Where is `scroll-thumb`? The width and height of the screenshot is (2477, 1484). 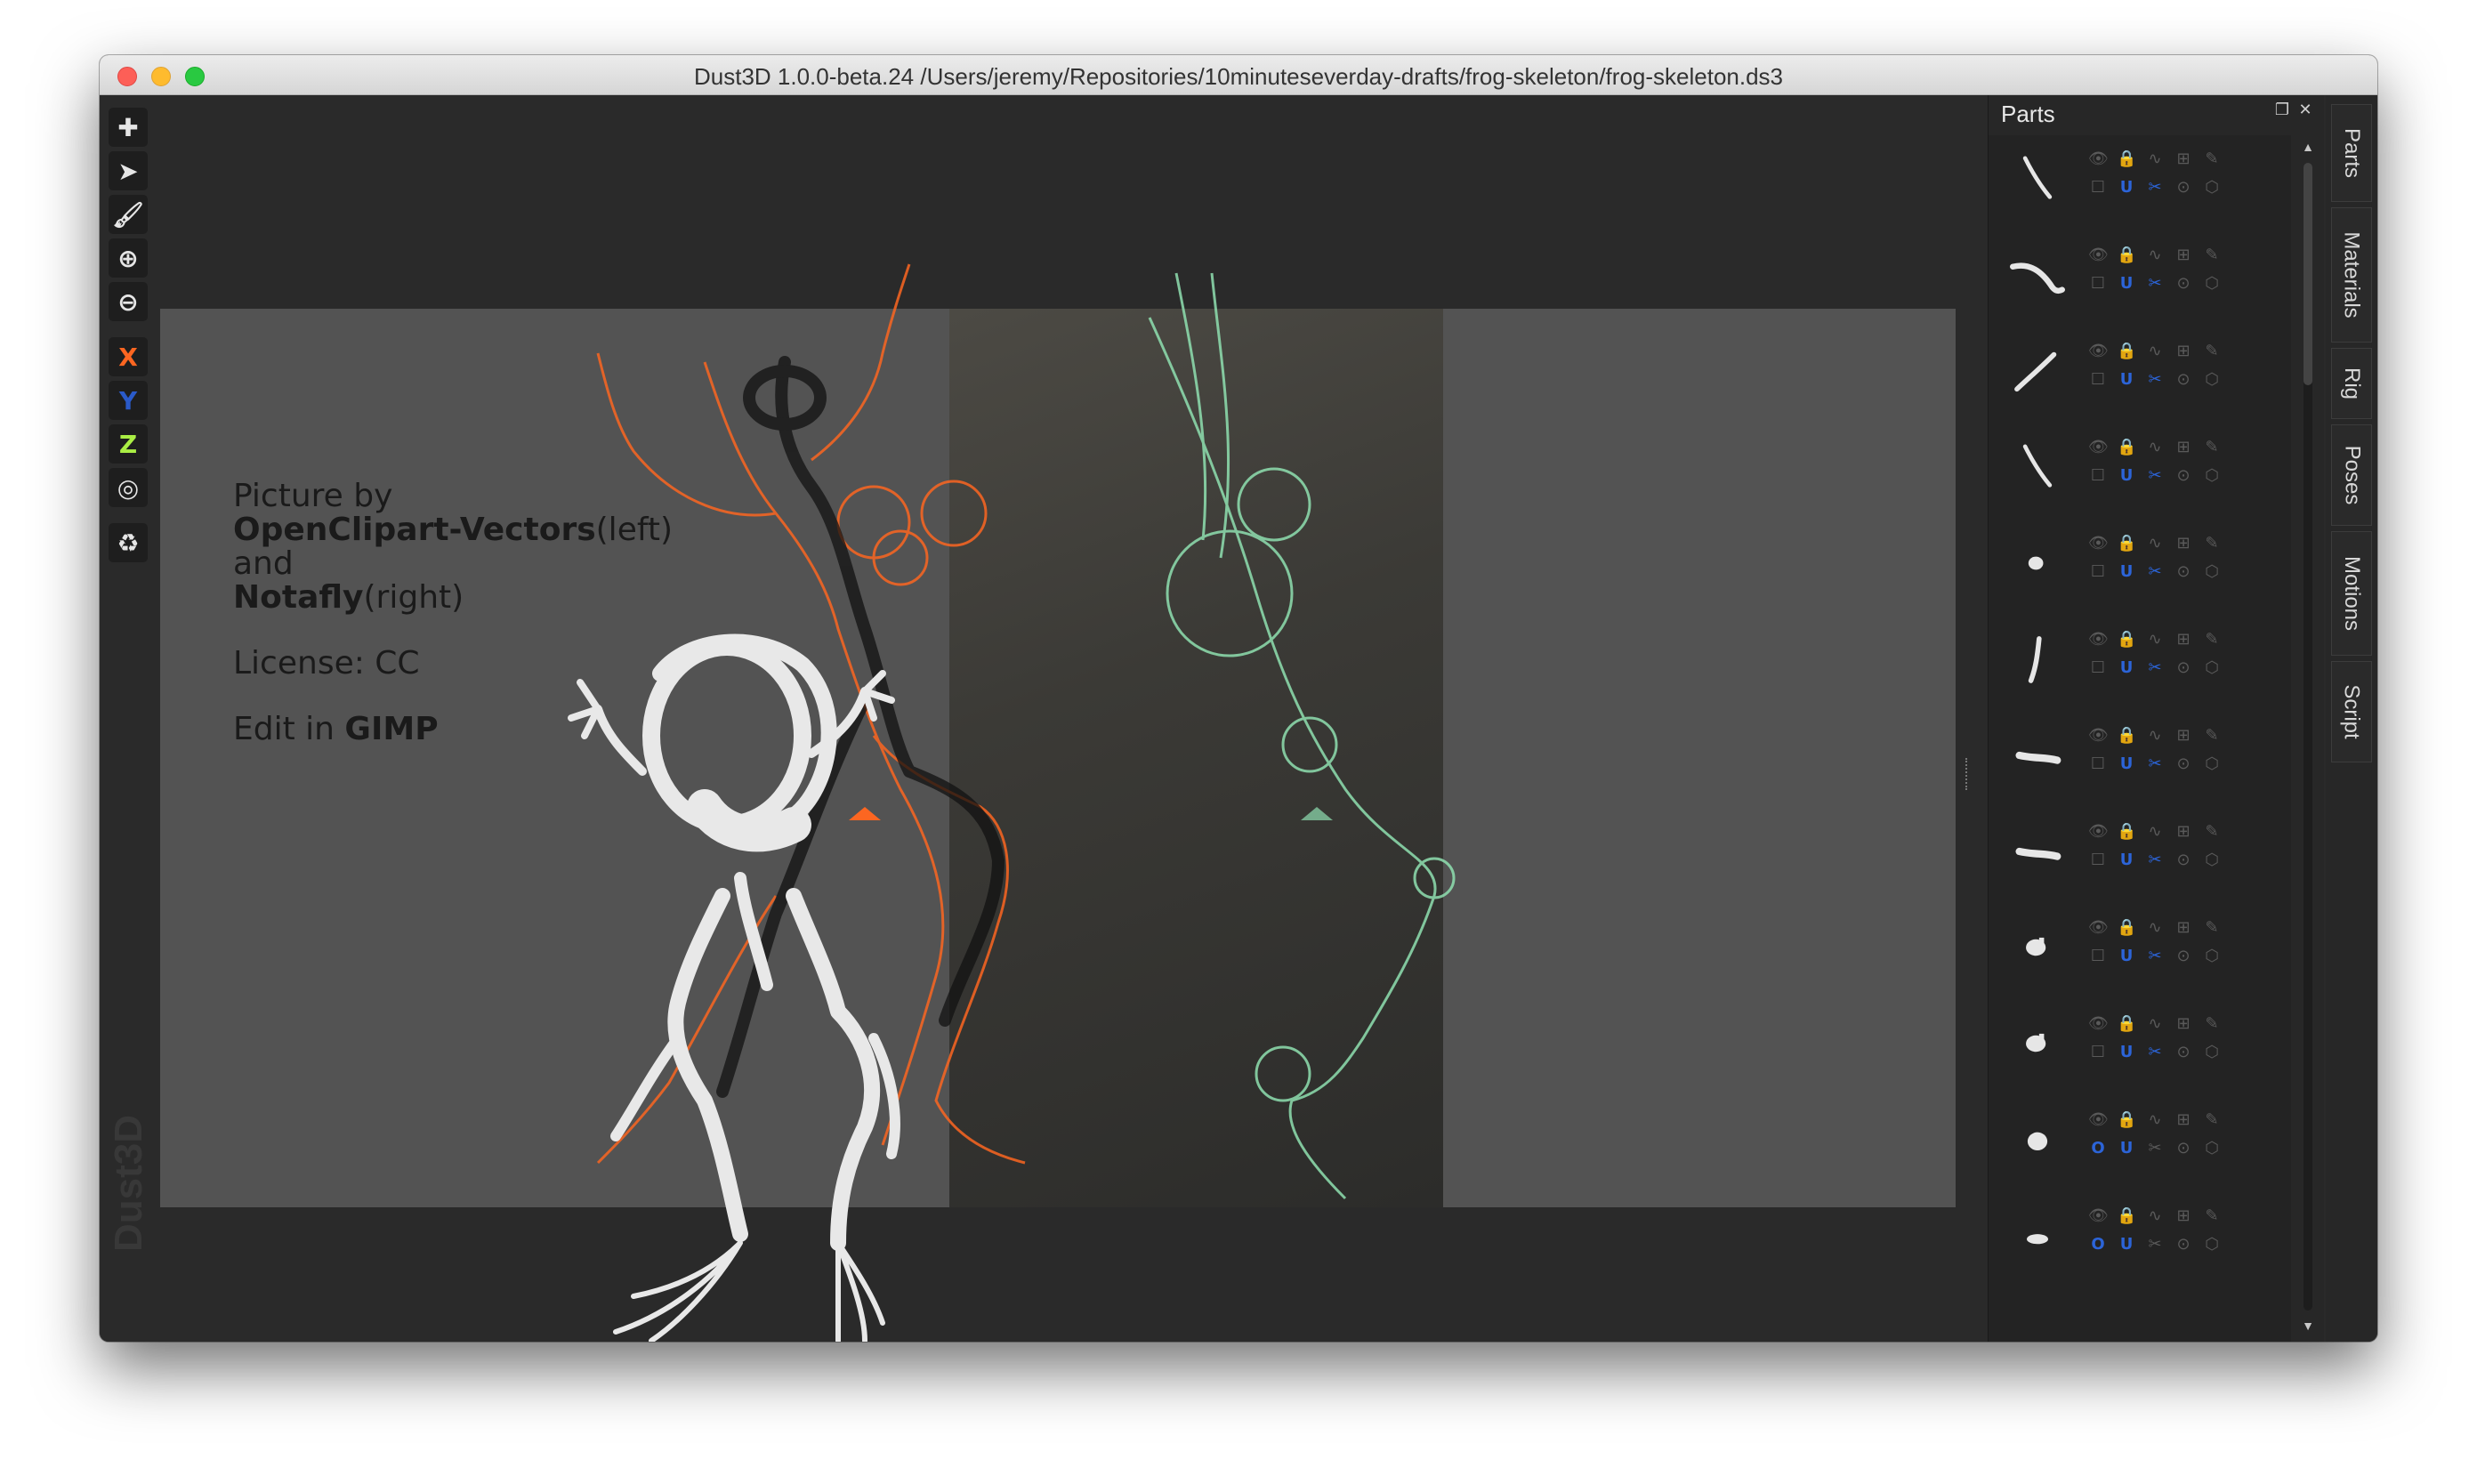 scroll-thumb is located at coordinates (2308, 274).